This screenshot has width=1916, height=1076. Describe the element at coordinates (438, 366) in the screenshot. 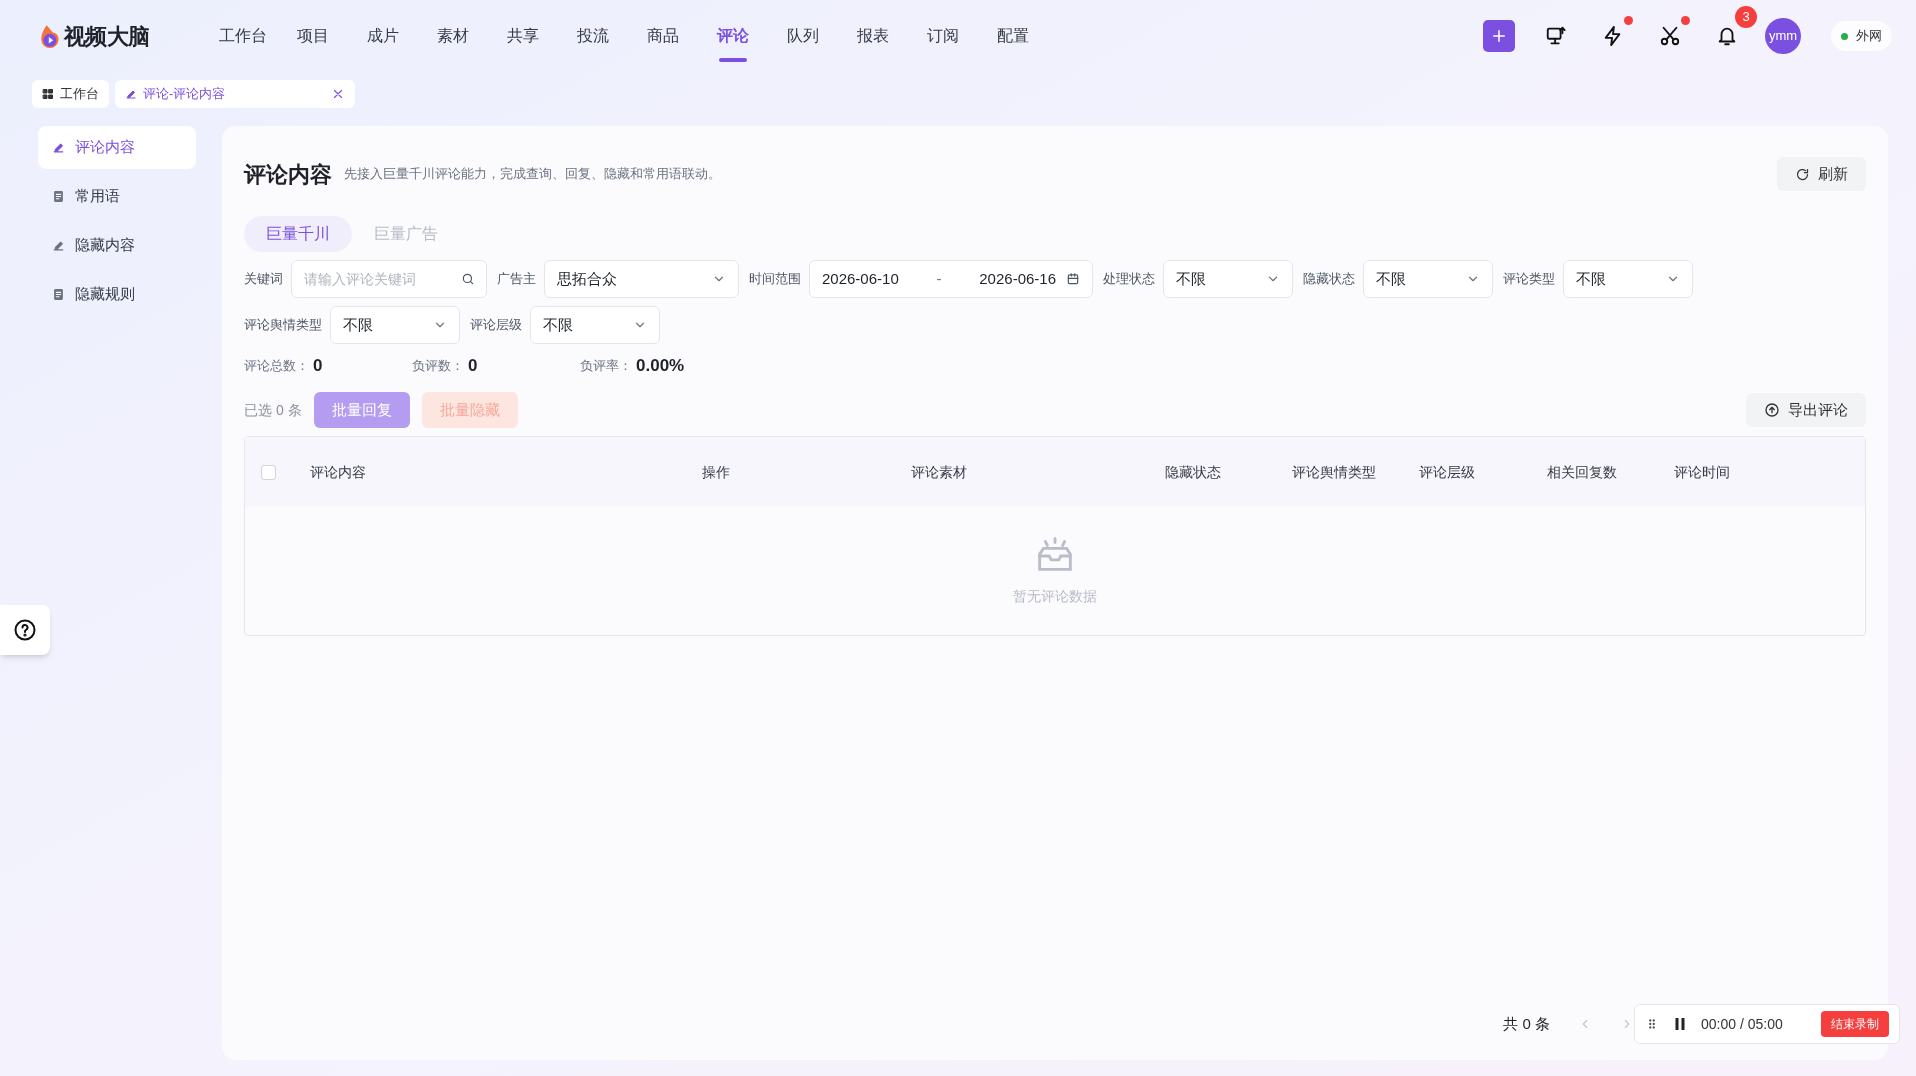

I see `stat-label: 负评数：` at that location.